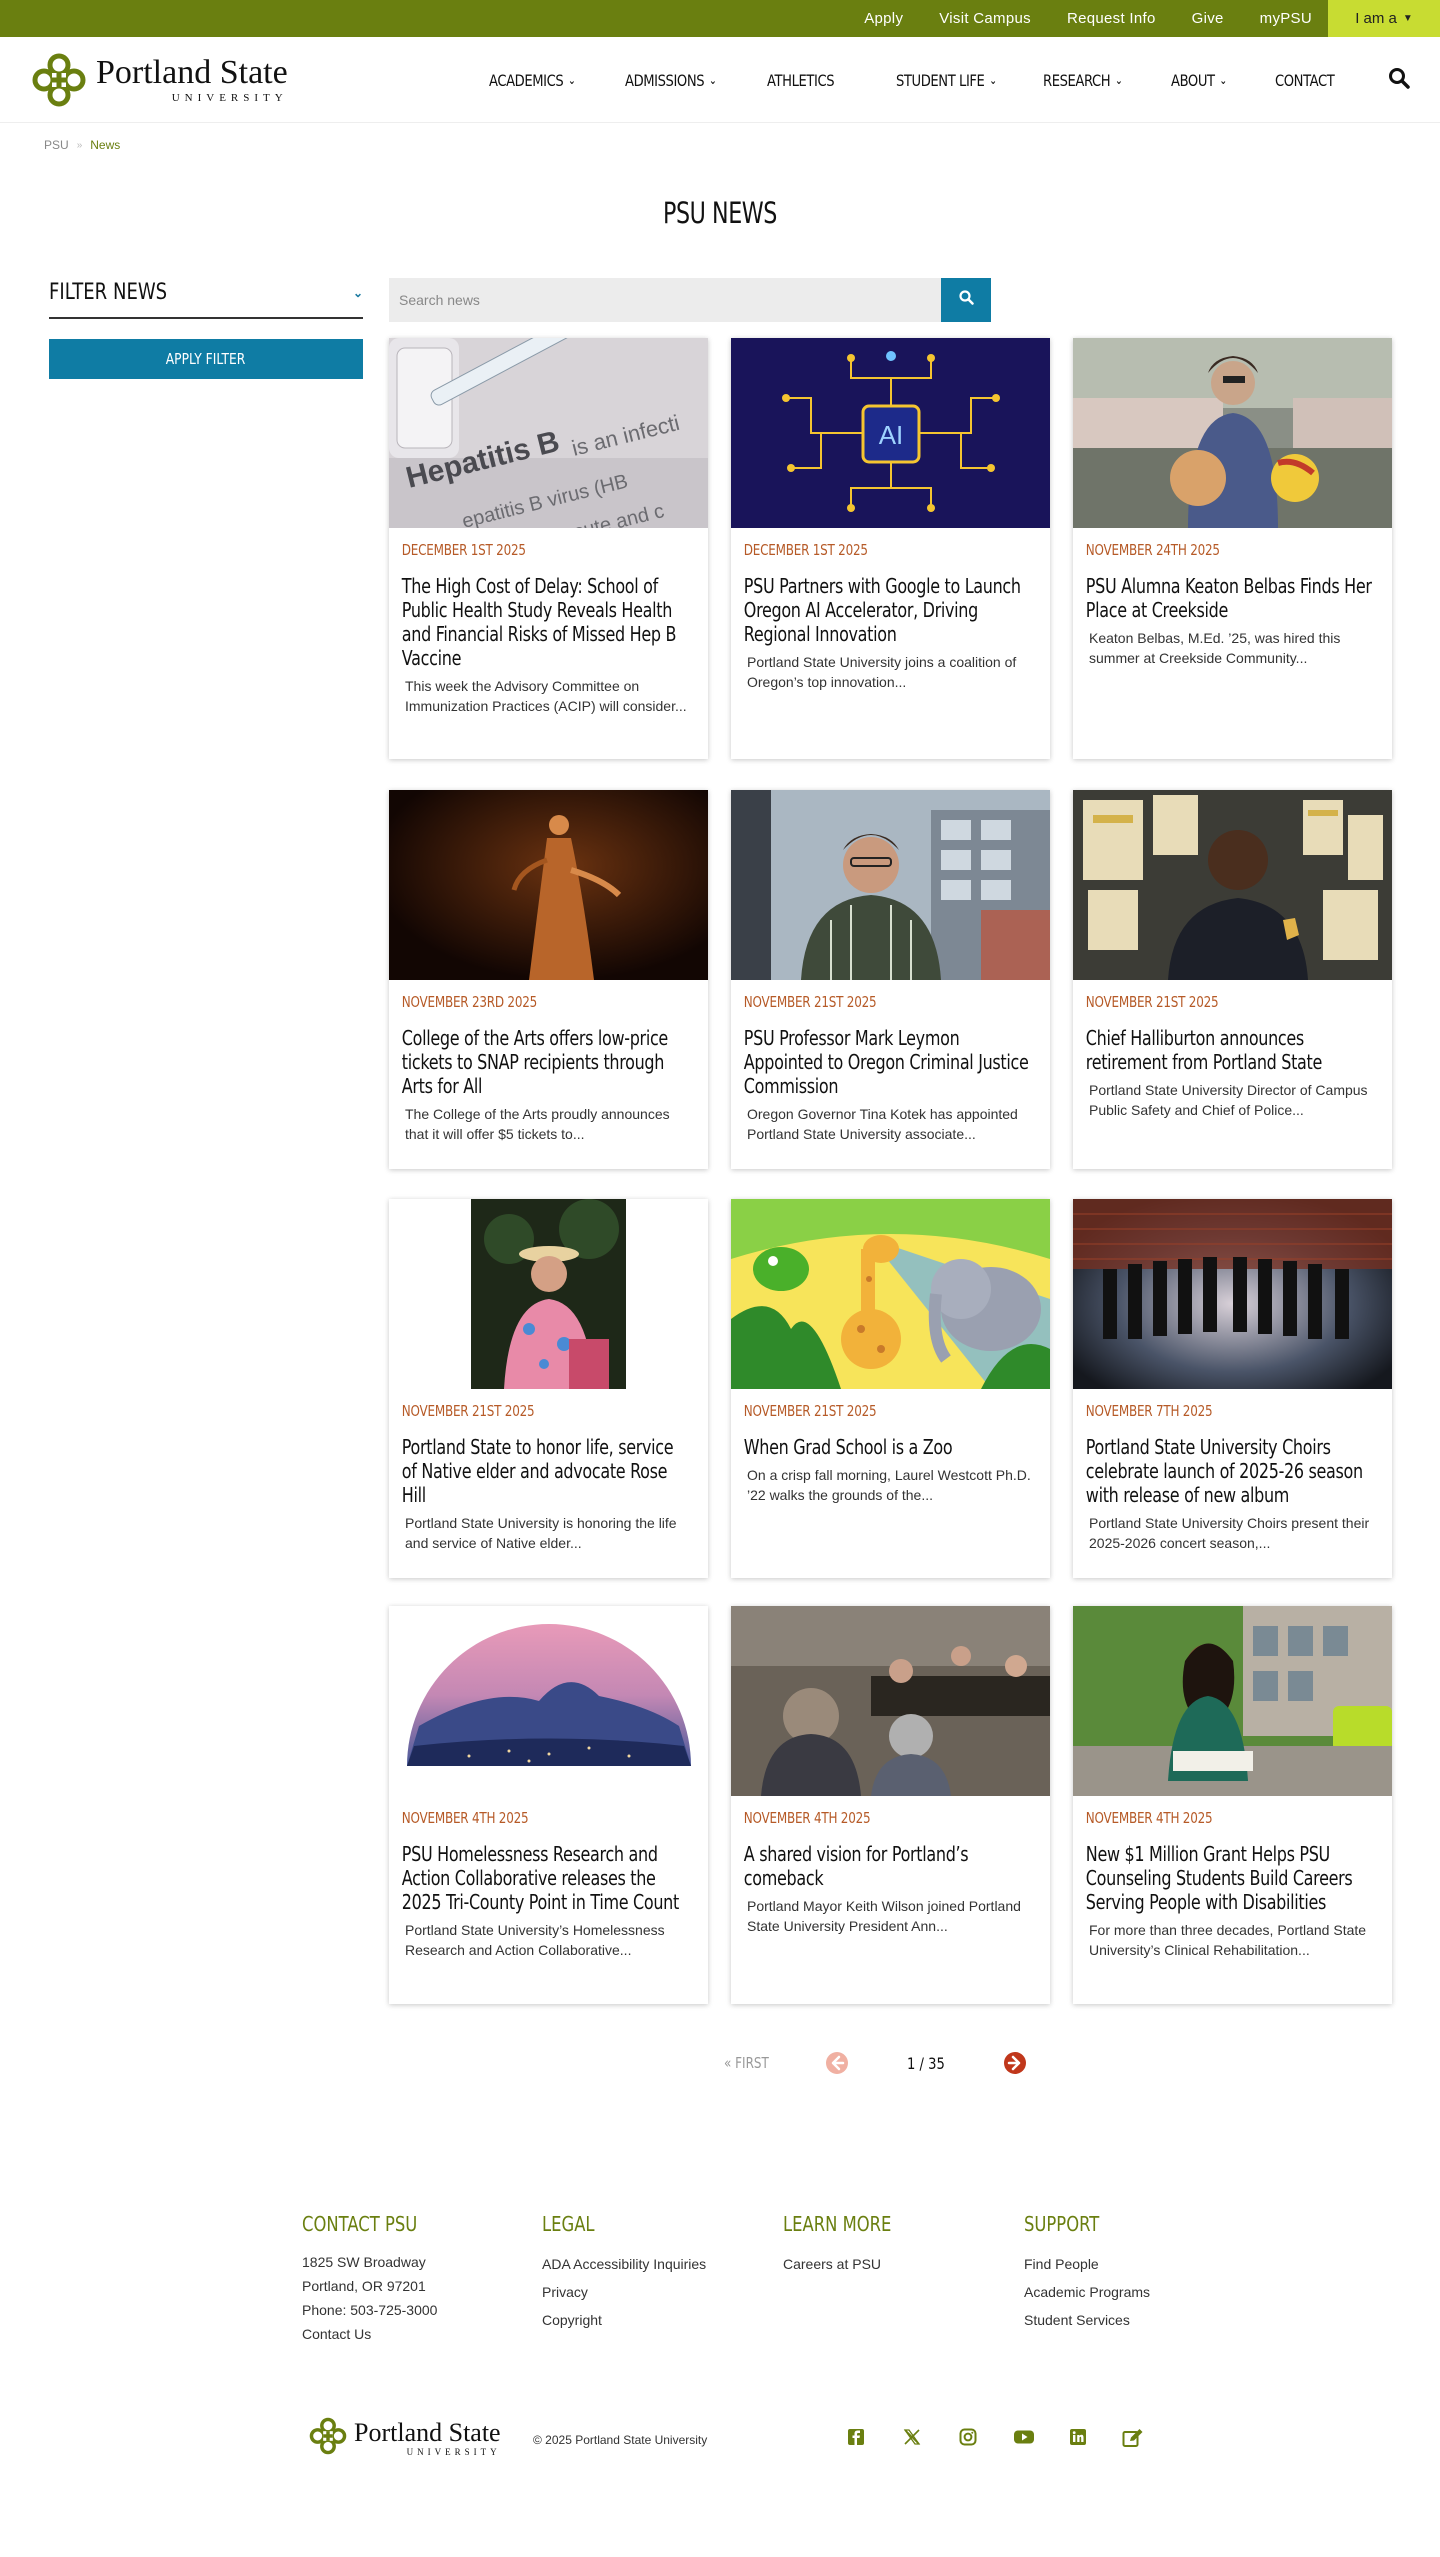 This screenshot has width=1440, height=2557. I want to click on pager-count: 1 / 35, so click(926, 2063).